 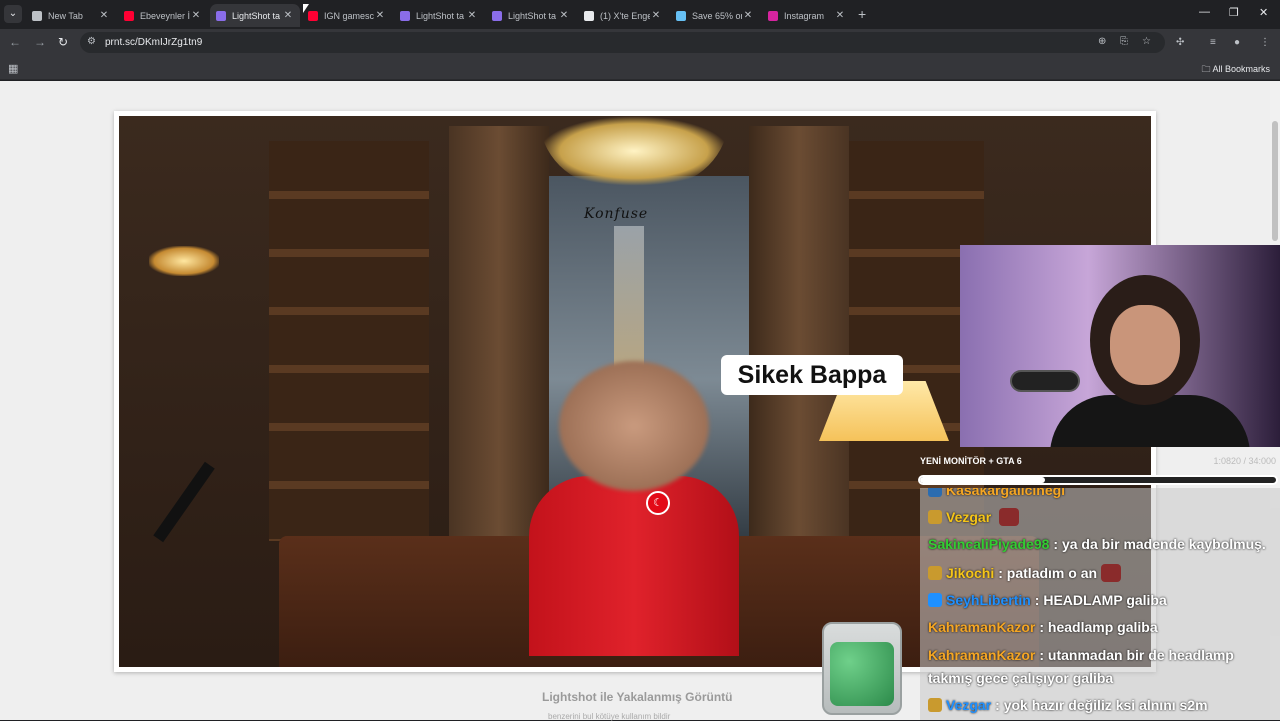 I want to click on chat-text: takmış gece çalışıyor galiba, so click(x=1021, y=678).